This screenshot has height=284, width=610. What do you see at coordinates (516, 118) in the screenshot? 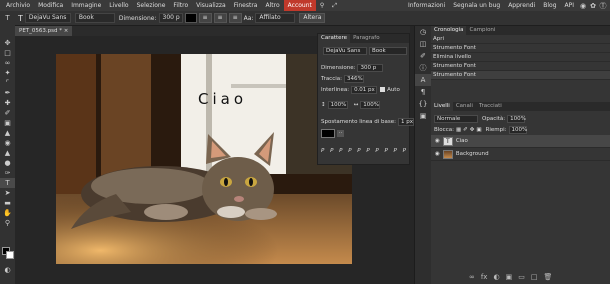
I see `opacity-input: 100%` at bounding box center [516, 118].